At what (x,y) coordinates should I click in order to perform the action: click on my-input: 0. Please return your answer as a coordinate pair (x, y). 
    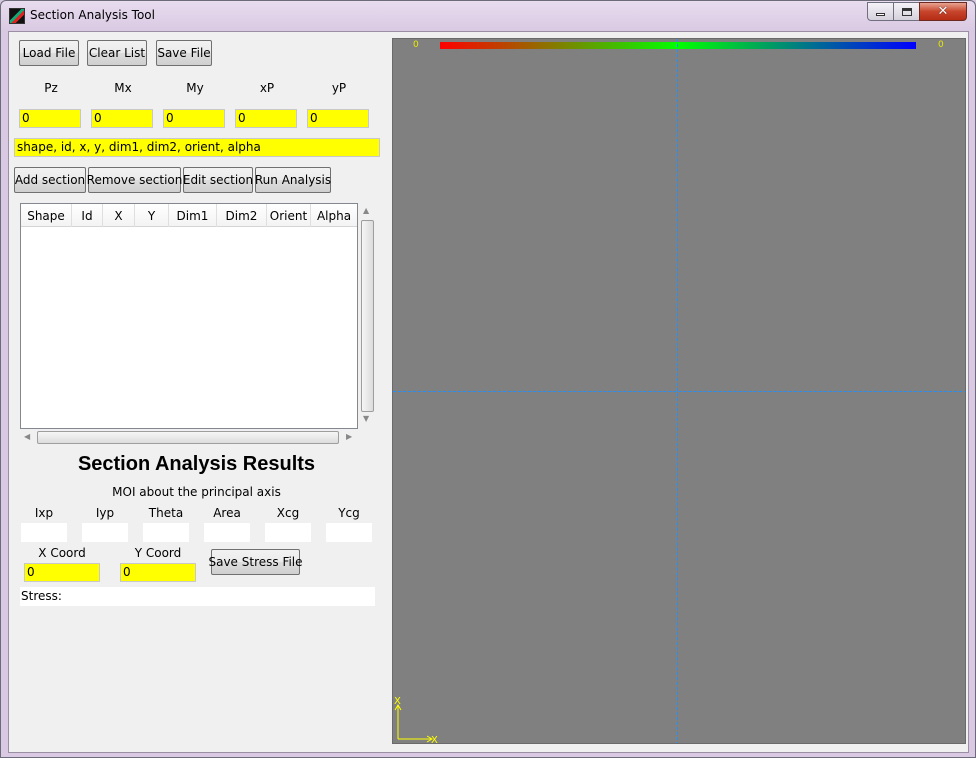
    Looking at the image, I should click on (194, 118).